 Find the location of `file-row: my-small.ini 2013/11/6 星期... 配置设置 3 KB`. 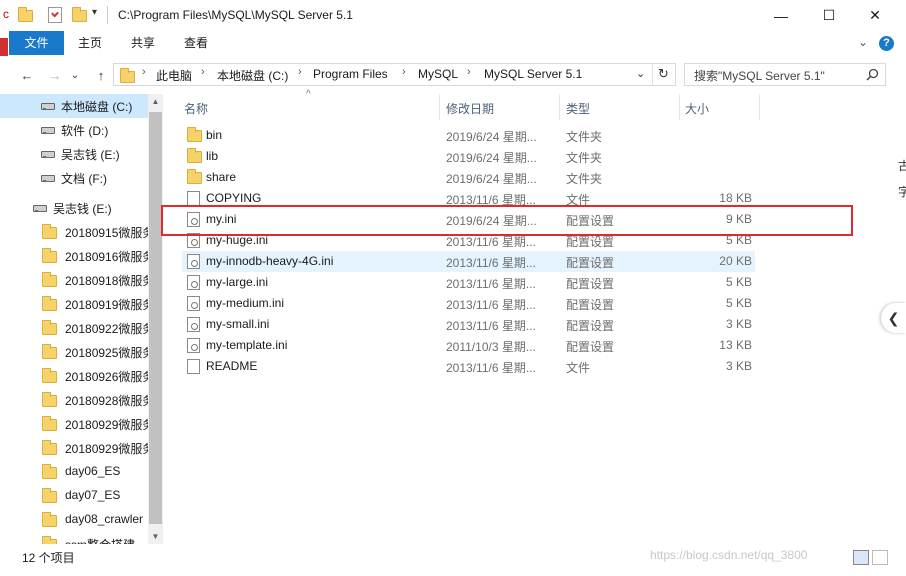

file-row: my-small.ini 2013/11/6 星期... 配置设置 3 KB is located at coordinates (468, 324).